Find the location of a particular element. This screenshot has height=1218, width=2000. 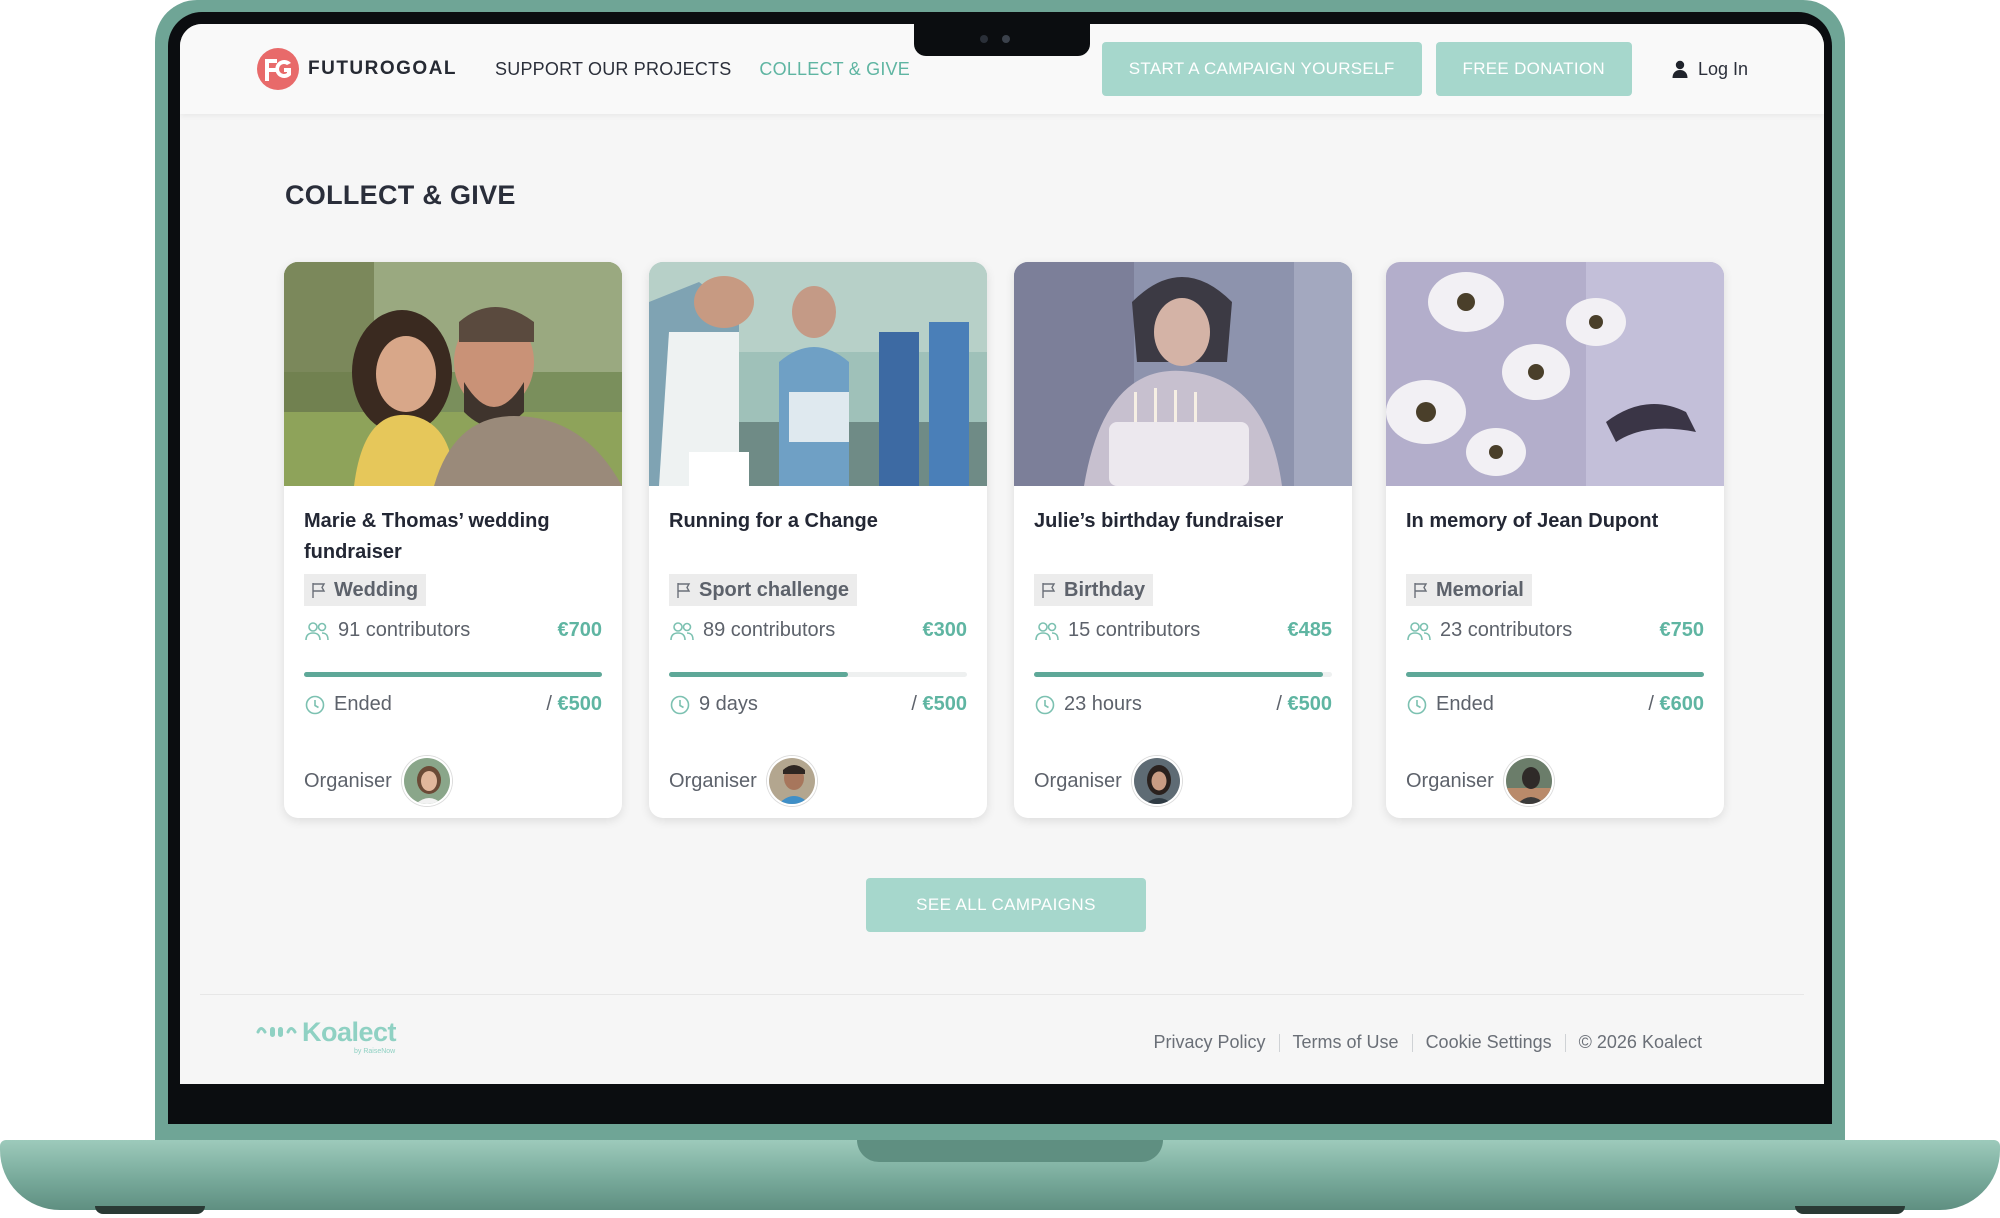

contributors-count: 89 contributors is located at coordinates (769, 630).